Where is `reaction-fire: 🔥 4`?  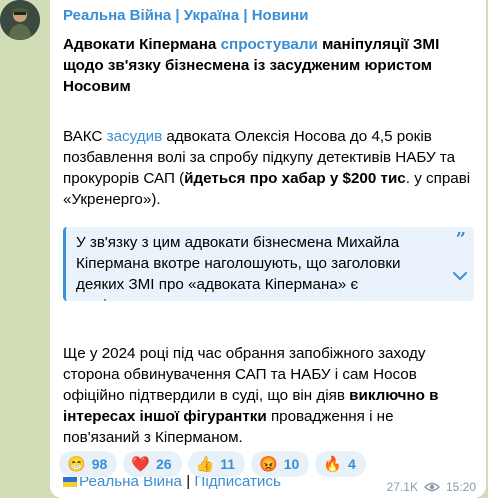 reaction-fire: 🔥 4 is located at coordinates (340, 464).